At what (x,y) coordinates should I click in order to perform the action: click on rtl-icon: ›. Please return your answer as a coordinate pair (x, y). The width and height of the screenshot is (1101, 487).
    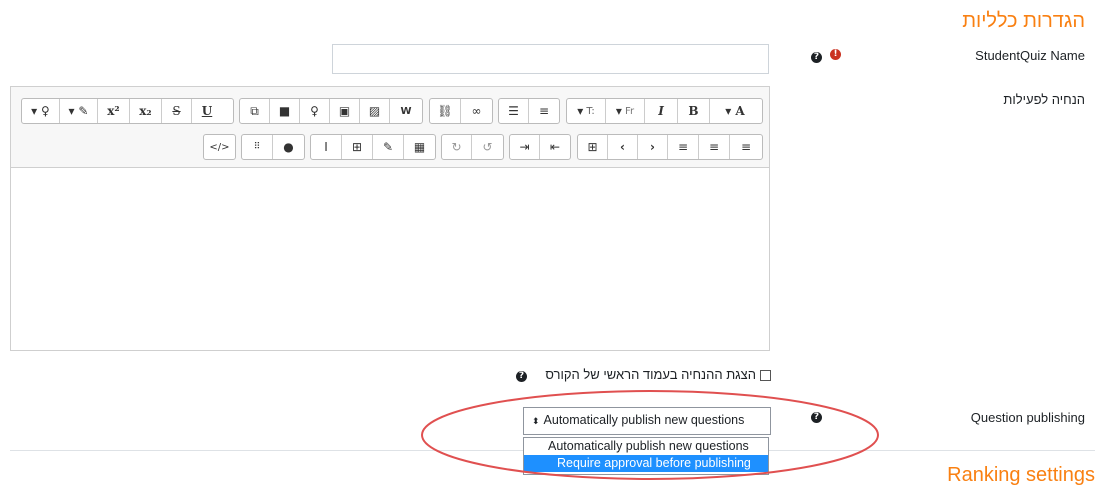
    Looking at the image, I should click on (653, 147).